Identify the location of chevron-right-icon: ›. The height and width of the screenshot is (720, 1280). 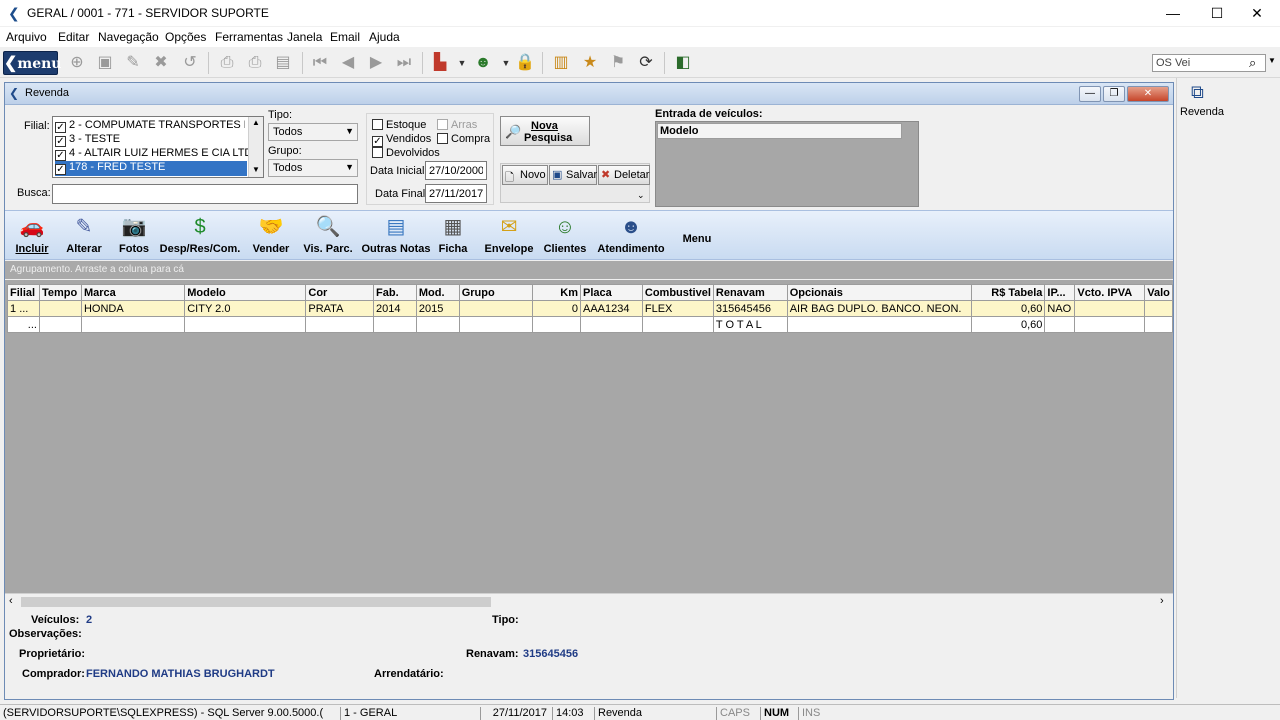
(1162, 601).